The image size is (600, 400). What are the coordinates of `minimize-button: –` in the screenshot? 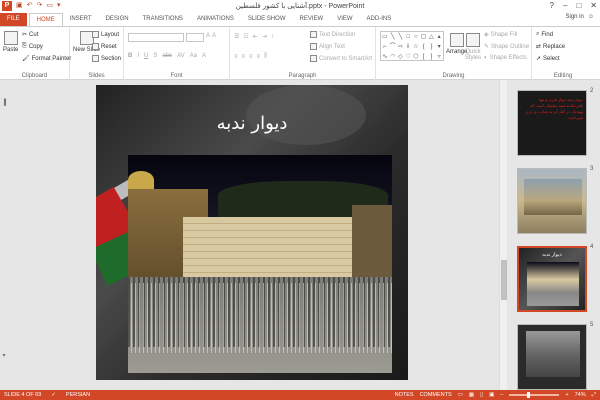 It's located at (565, 5).